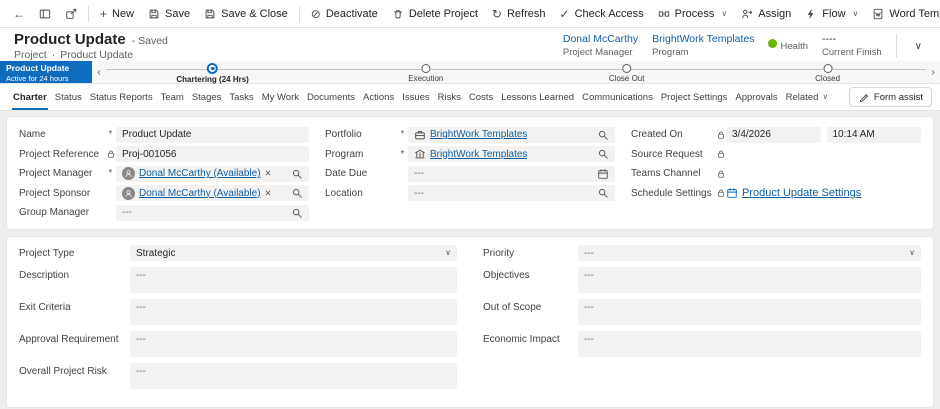 The image size is (940, 409). I want to click on tab-approvals: Approvals, so click(756, 97).